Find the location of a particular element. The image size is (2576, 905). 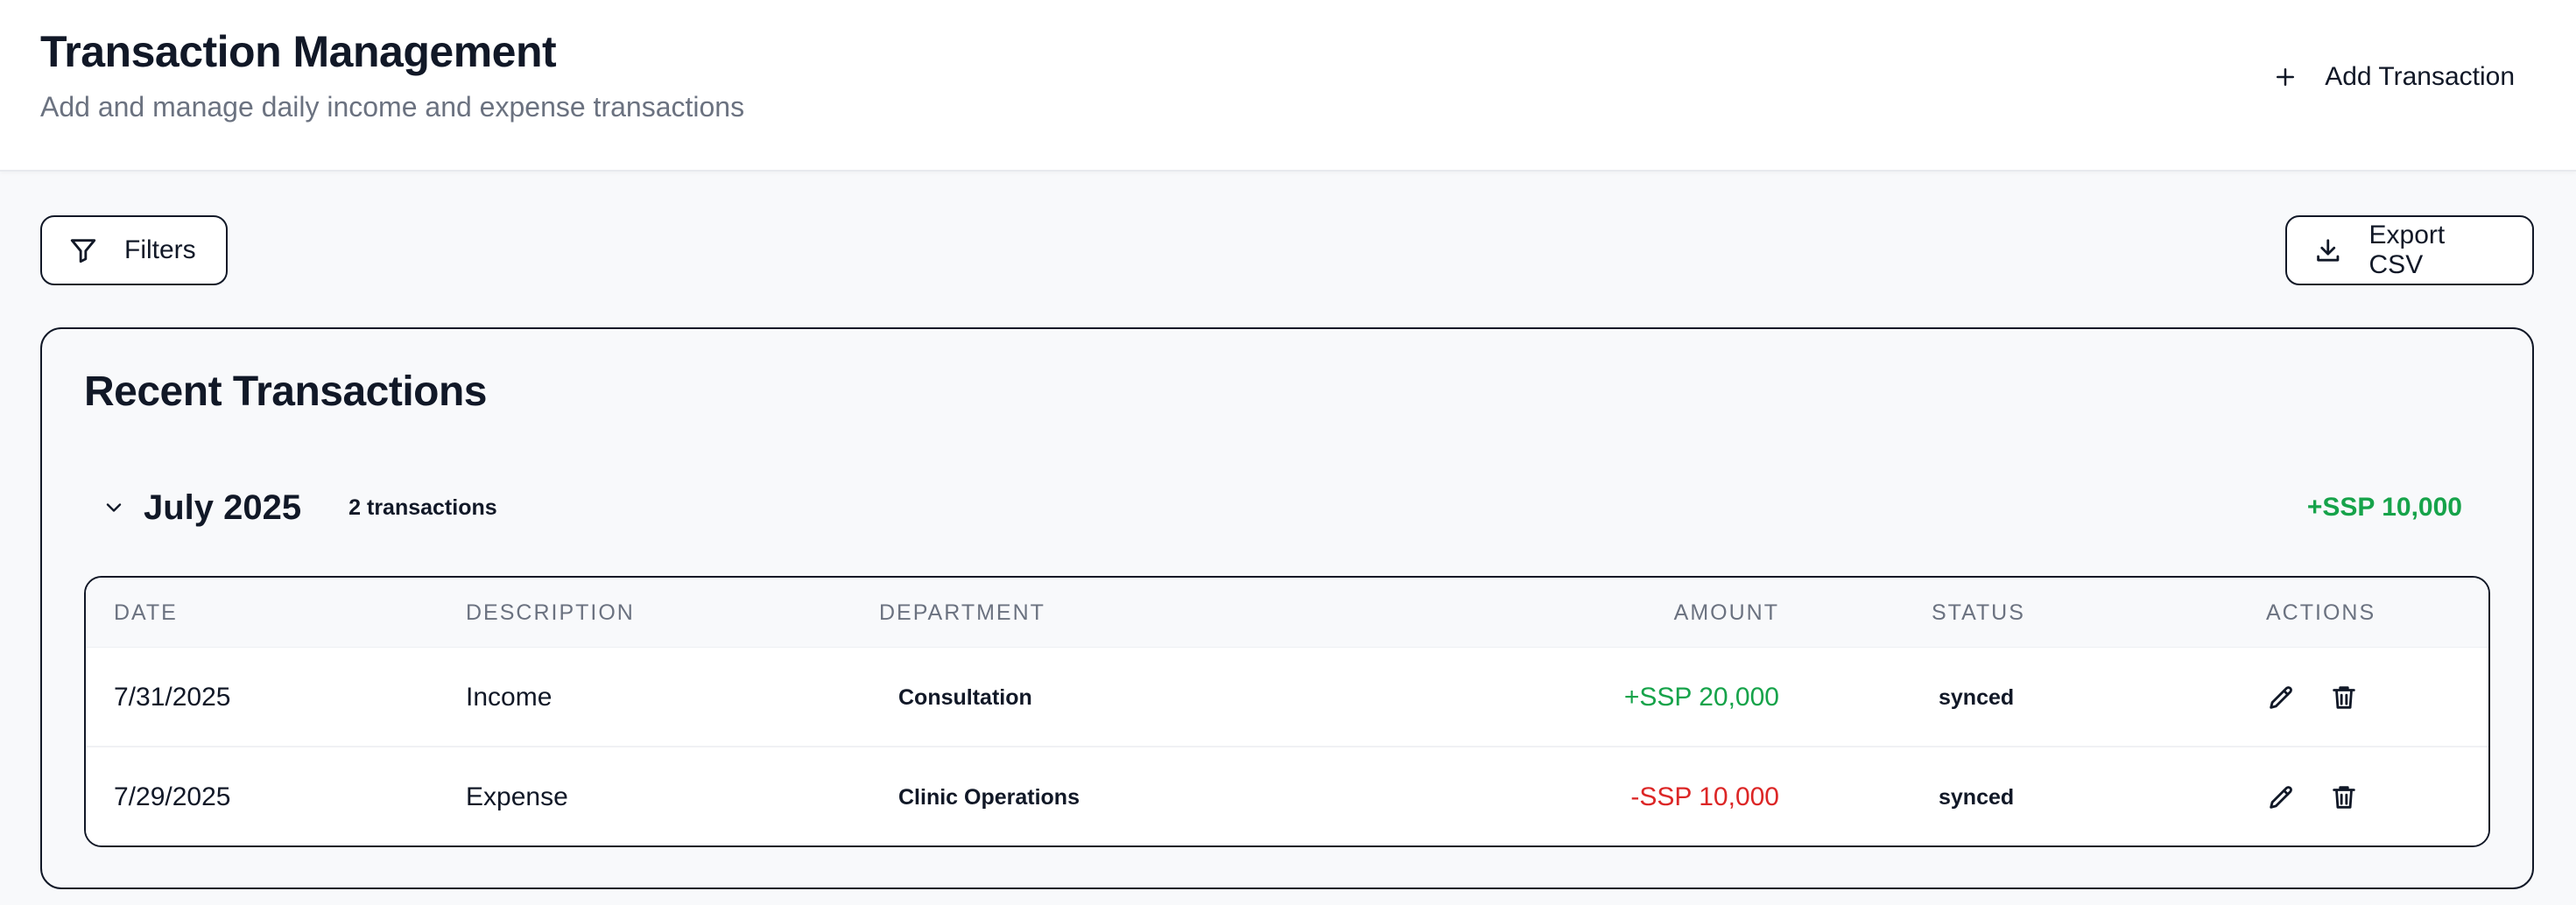

card-title: Recent Transactions is located at coordinates (286, 392).